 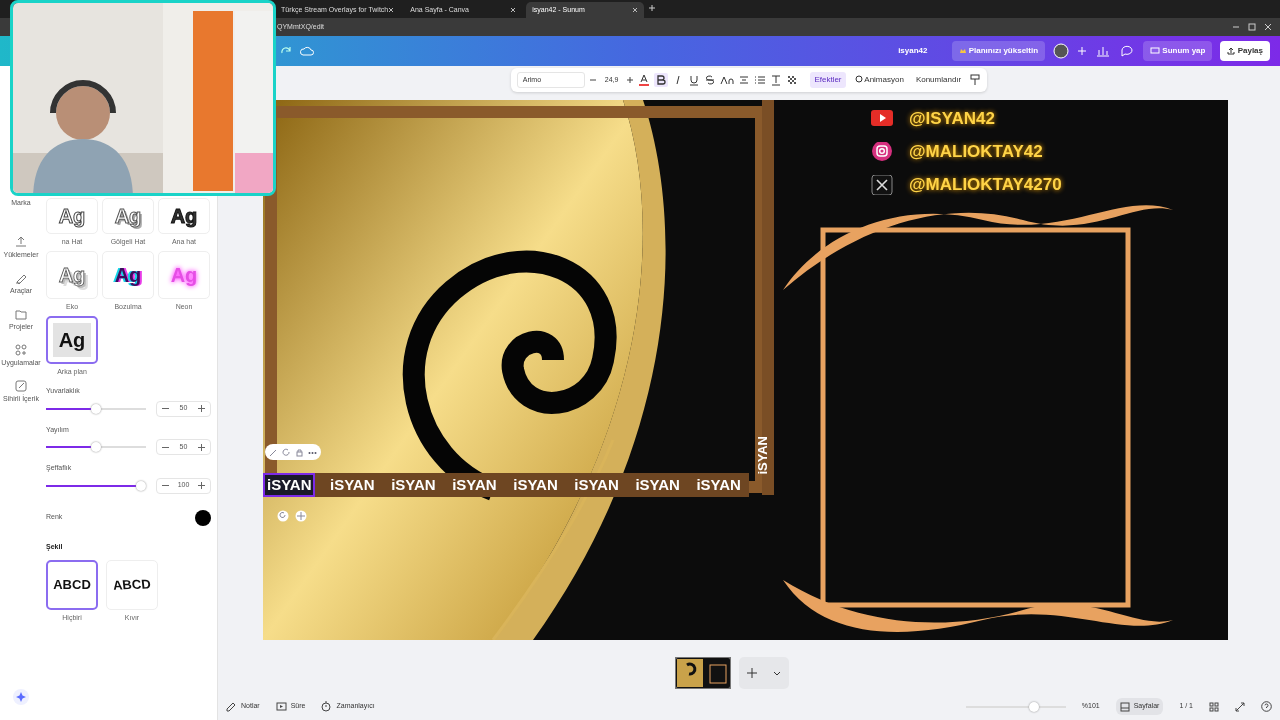 I want to click on social-handle: @ISYAN42, so click(x=952, y=119).